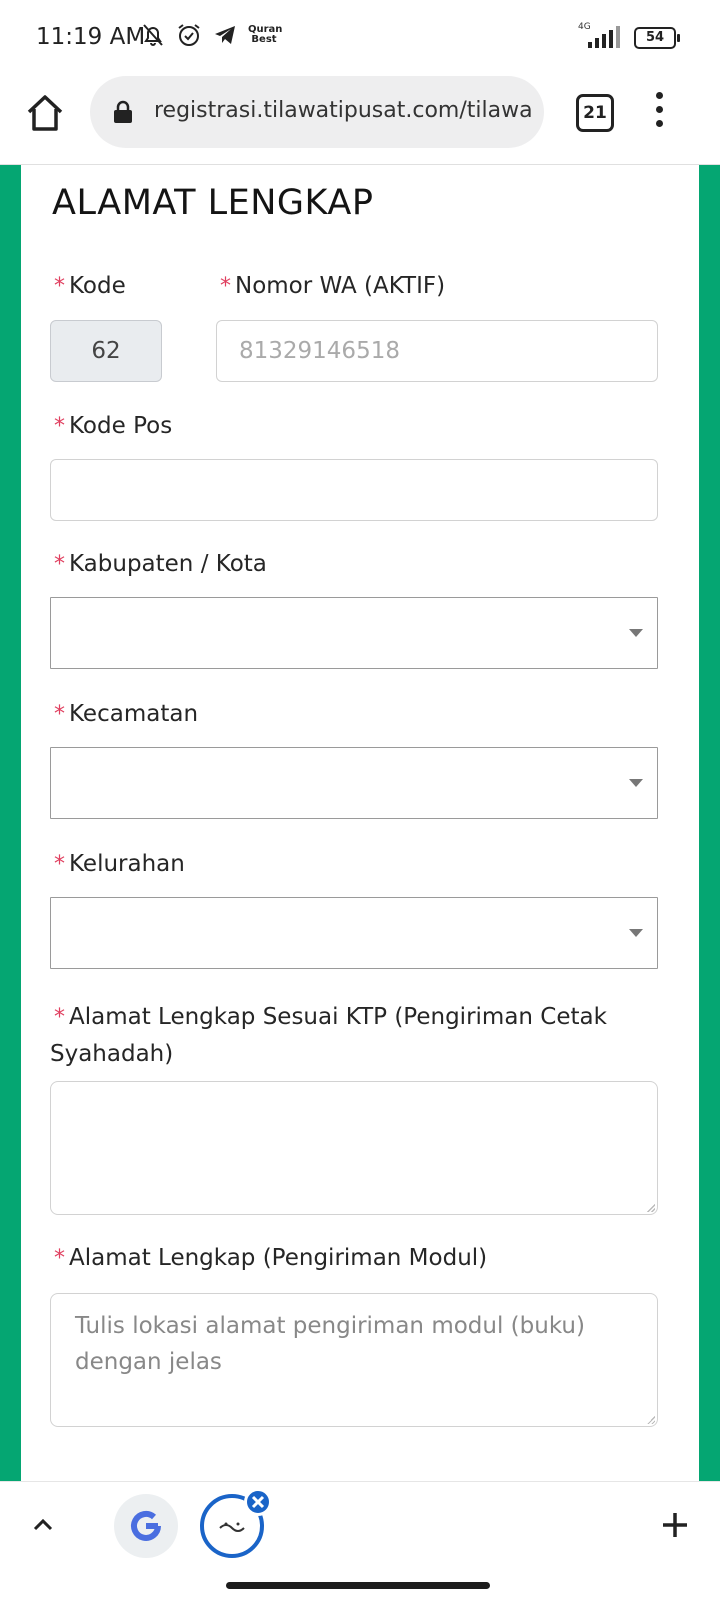 The height and width of the screenshot is (1600, 720). Describe the element at coordinates (189, 35) in the screenshot. I see `alarm-icon` at that location.